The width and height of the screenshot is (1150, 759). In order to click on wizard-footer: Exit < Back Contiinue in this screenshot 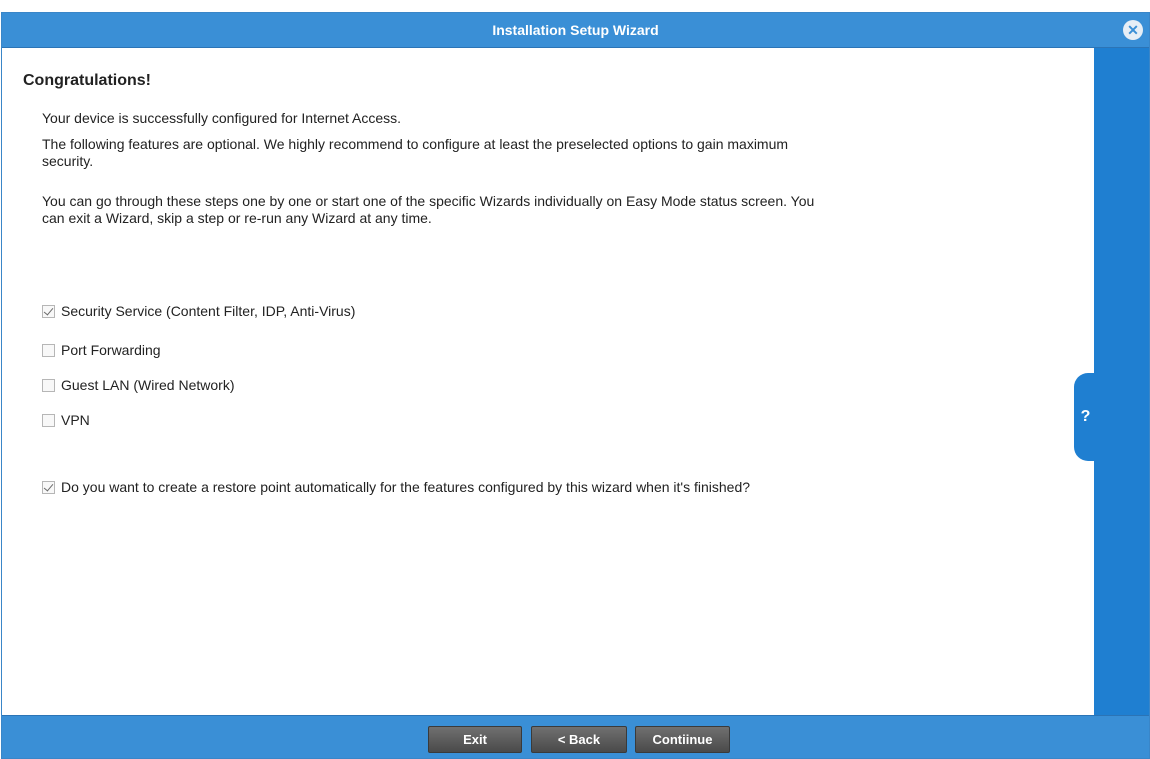, I will do `click(575, 736)`.